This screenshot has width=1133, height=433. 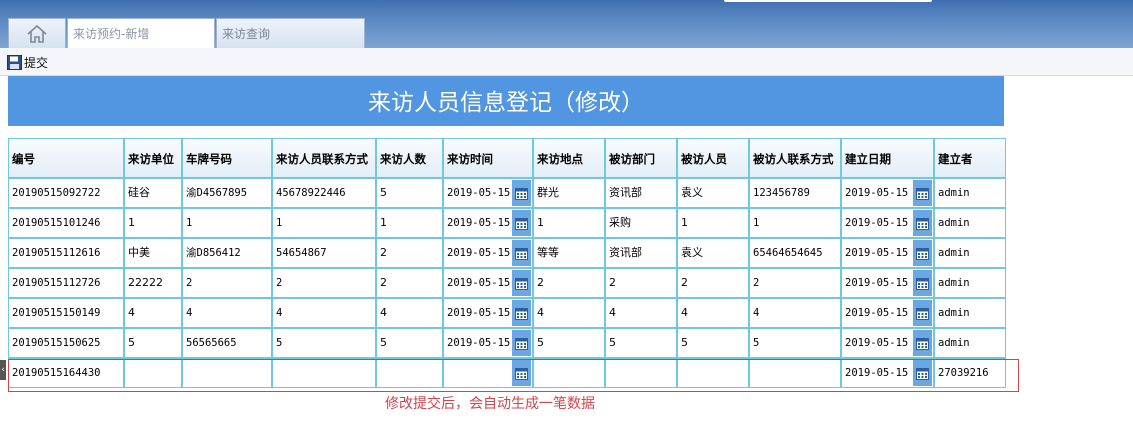 I want to click on cell-host-dept: 5, so click(x=641, y=343).